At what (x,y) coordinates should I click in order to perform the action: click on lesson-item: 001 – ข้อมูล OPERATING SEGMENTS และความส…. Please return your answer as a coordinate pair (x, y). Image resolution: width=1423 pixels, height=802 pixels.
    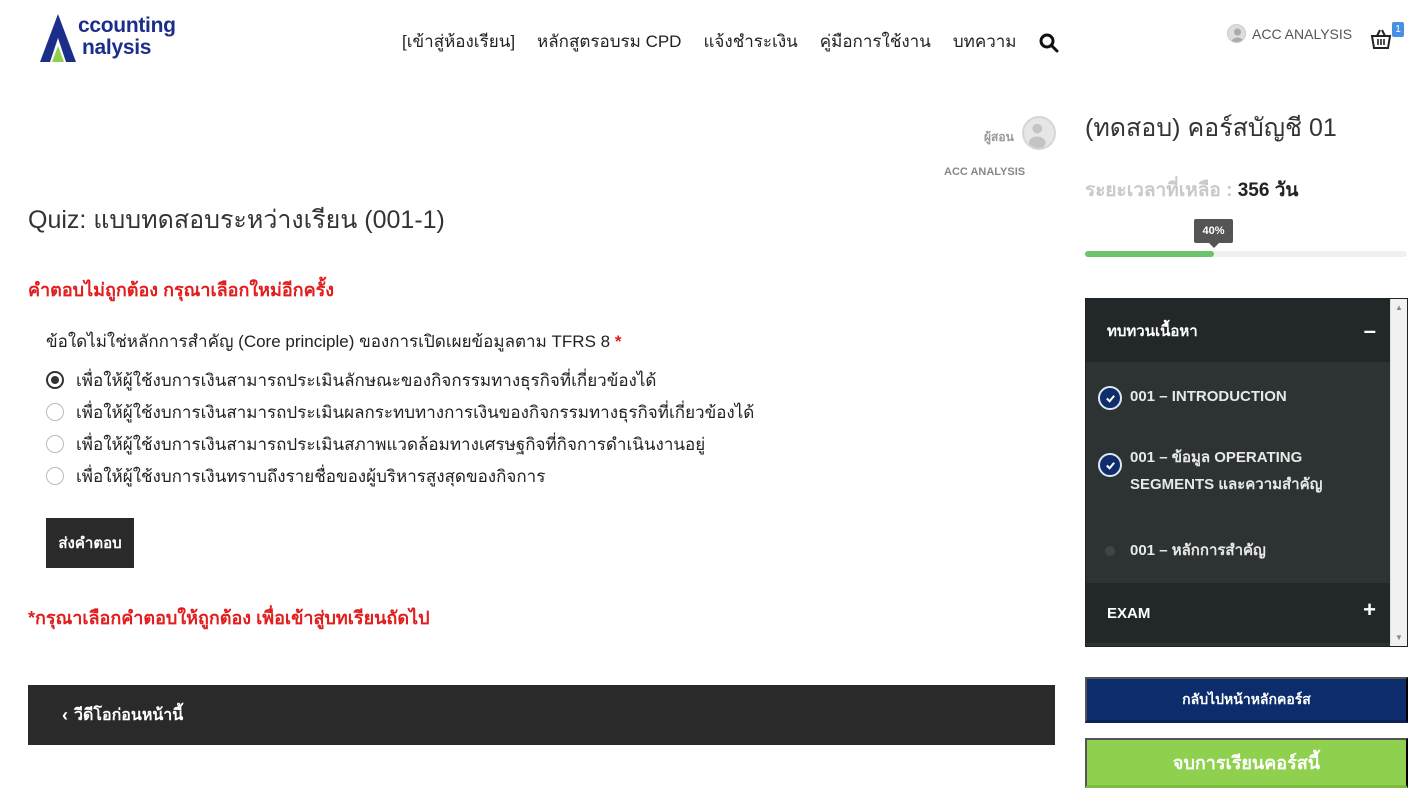
    Looking at the image, I should click on (1238, 472).